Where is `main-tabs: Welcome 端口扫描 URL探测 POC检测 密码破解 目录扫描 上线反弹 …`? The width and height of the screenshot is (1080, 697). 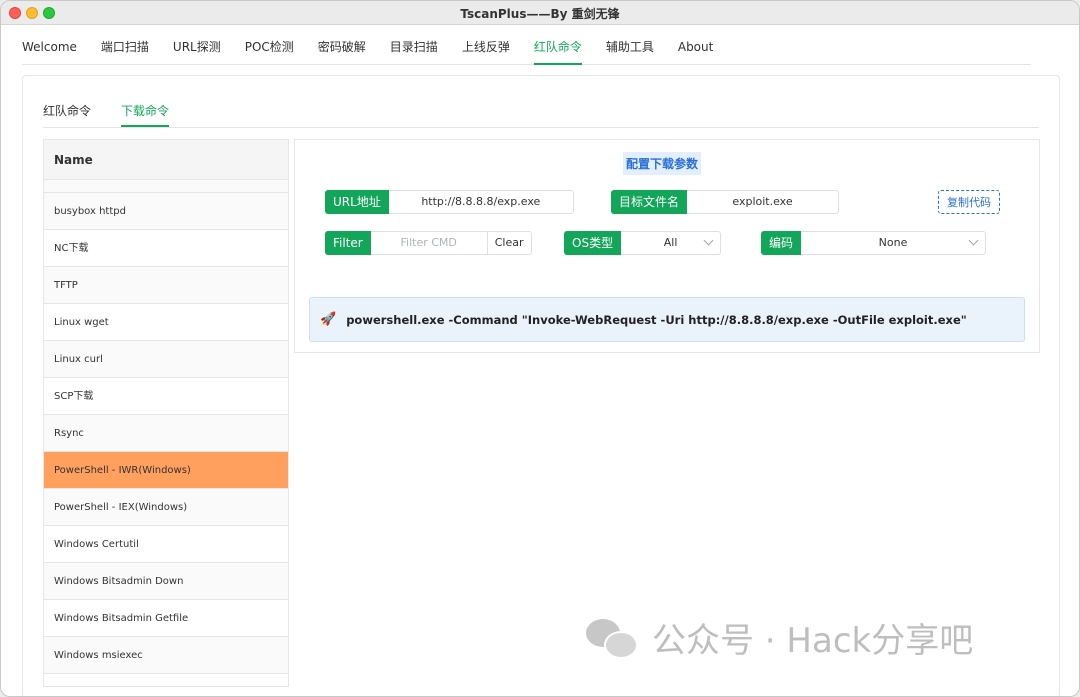
main-tabs: Welcome 端口扫描 URL探测 POC检测 密码破解 目录扫描 上线反弹 … is located at coordinates (526, 45).